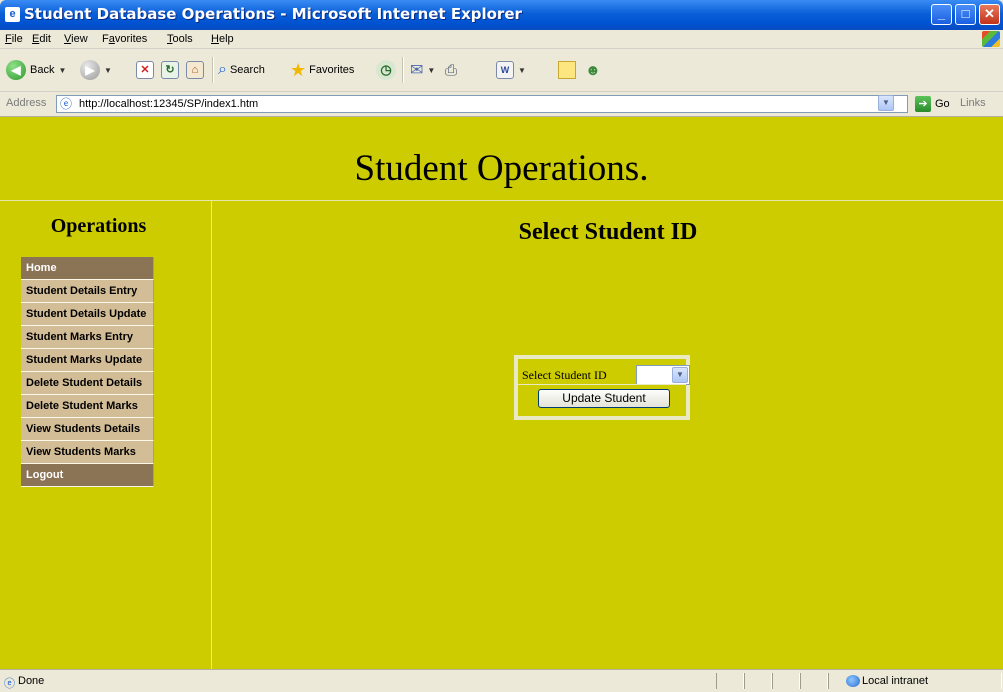  Describe the element at coordinates (941, 14) in the screenshot. I see `minimize-button: _` at that location.